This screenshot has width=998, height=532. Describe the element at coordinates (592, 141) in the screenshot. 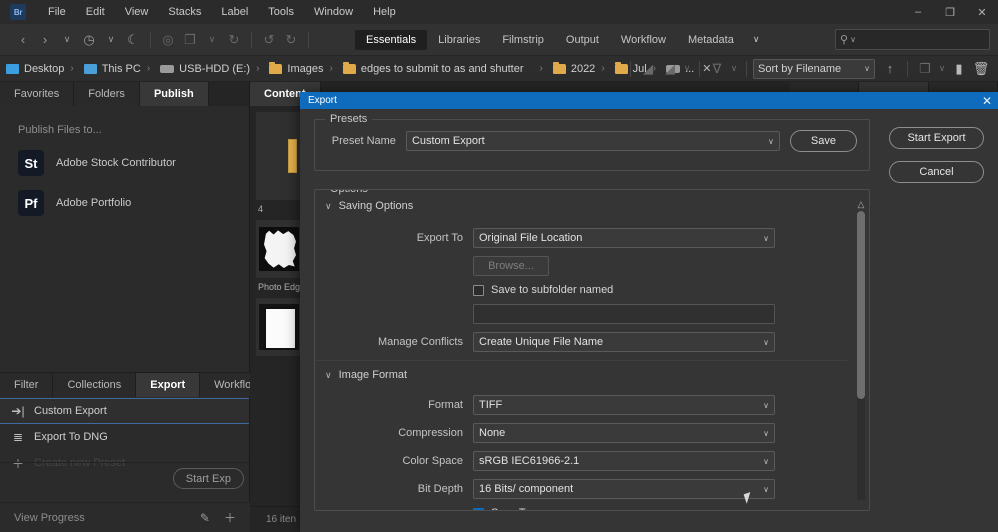

I see `preset-name-select: Custom Export ∨` at that location.